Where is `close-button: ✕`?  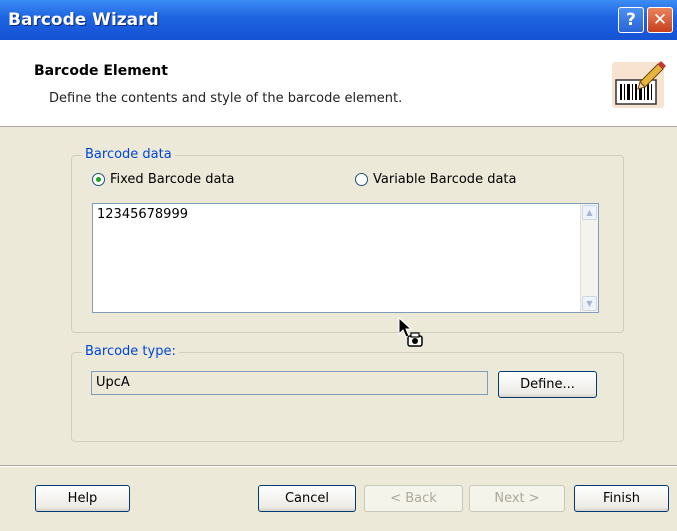
close-button: ✕ is located at coordinates (660, 20).